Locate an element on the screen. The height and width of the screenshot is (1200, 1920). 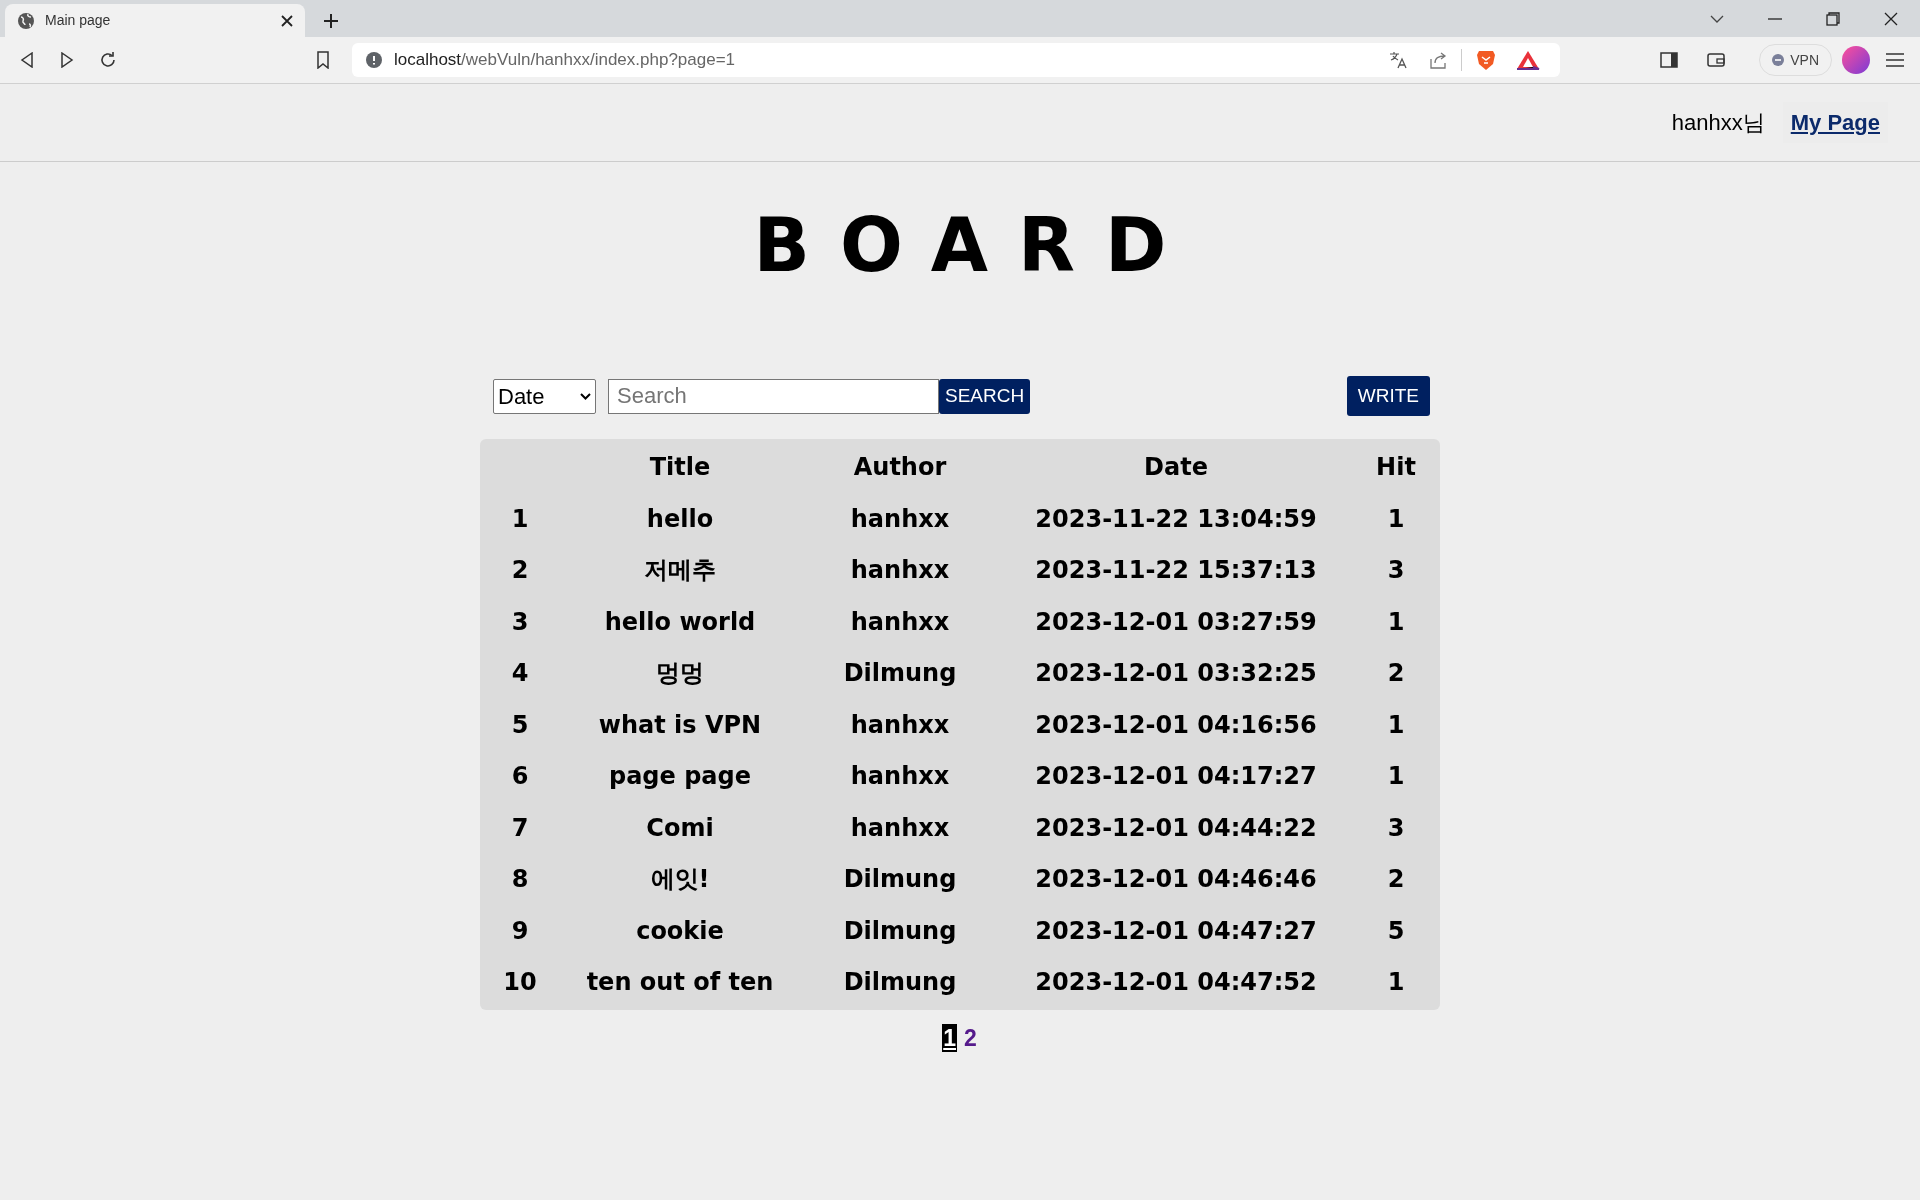
menu-icon is located at coordinates (1895, 60).